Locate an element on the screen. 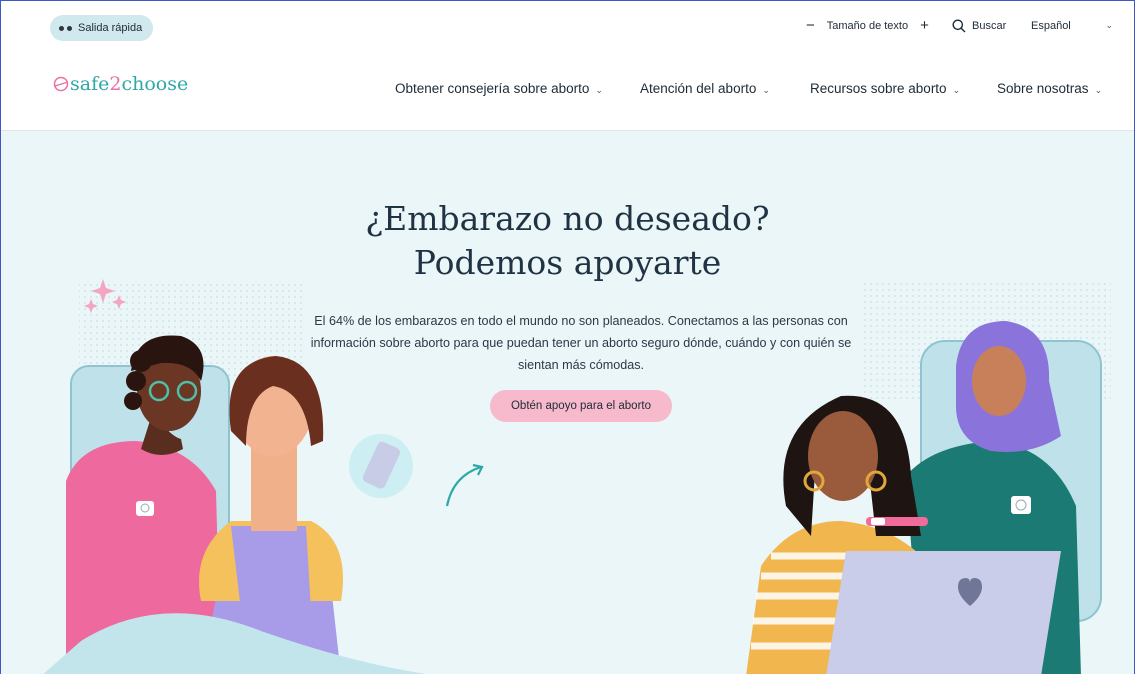 This screenshot has width=1135, height=675. logo: safe 2 choose is located at coordinates (120, 84).